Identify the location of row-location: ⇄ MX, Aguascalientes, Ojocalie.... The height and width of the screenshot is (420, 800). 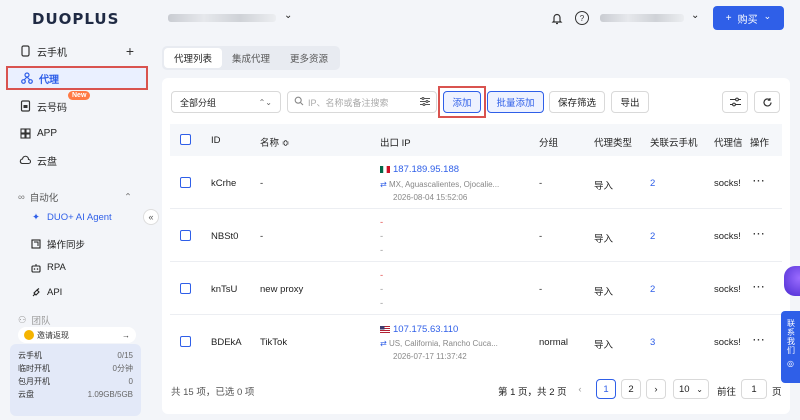
(440, 184).